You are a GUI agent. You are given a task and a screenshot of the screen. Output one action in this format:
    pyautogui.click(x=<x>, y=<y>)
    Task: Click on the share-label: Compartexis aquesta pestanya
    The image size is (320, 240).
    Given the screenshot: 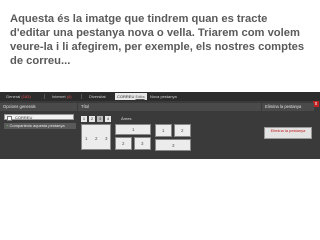 What is the action you would take?
    pyautogui.click(x=37, y=125)
    